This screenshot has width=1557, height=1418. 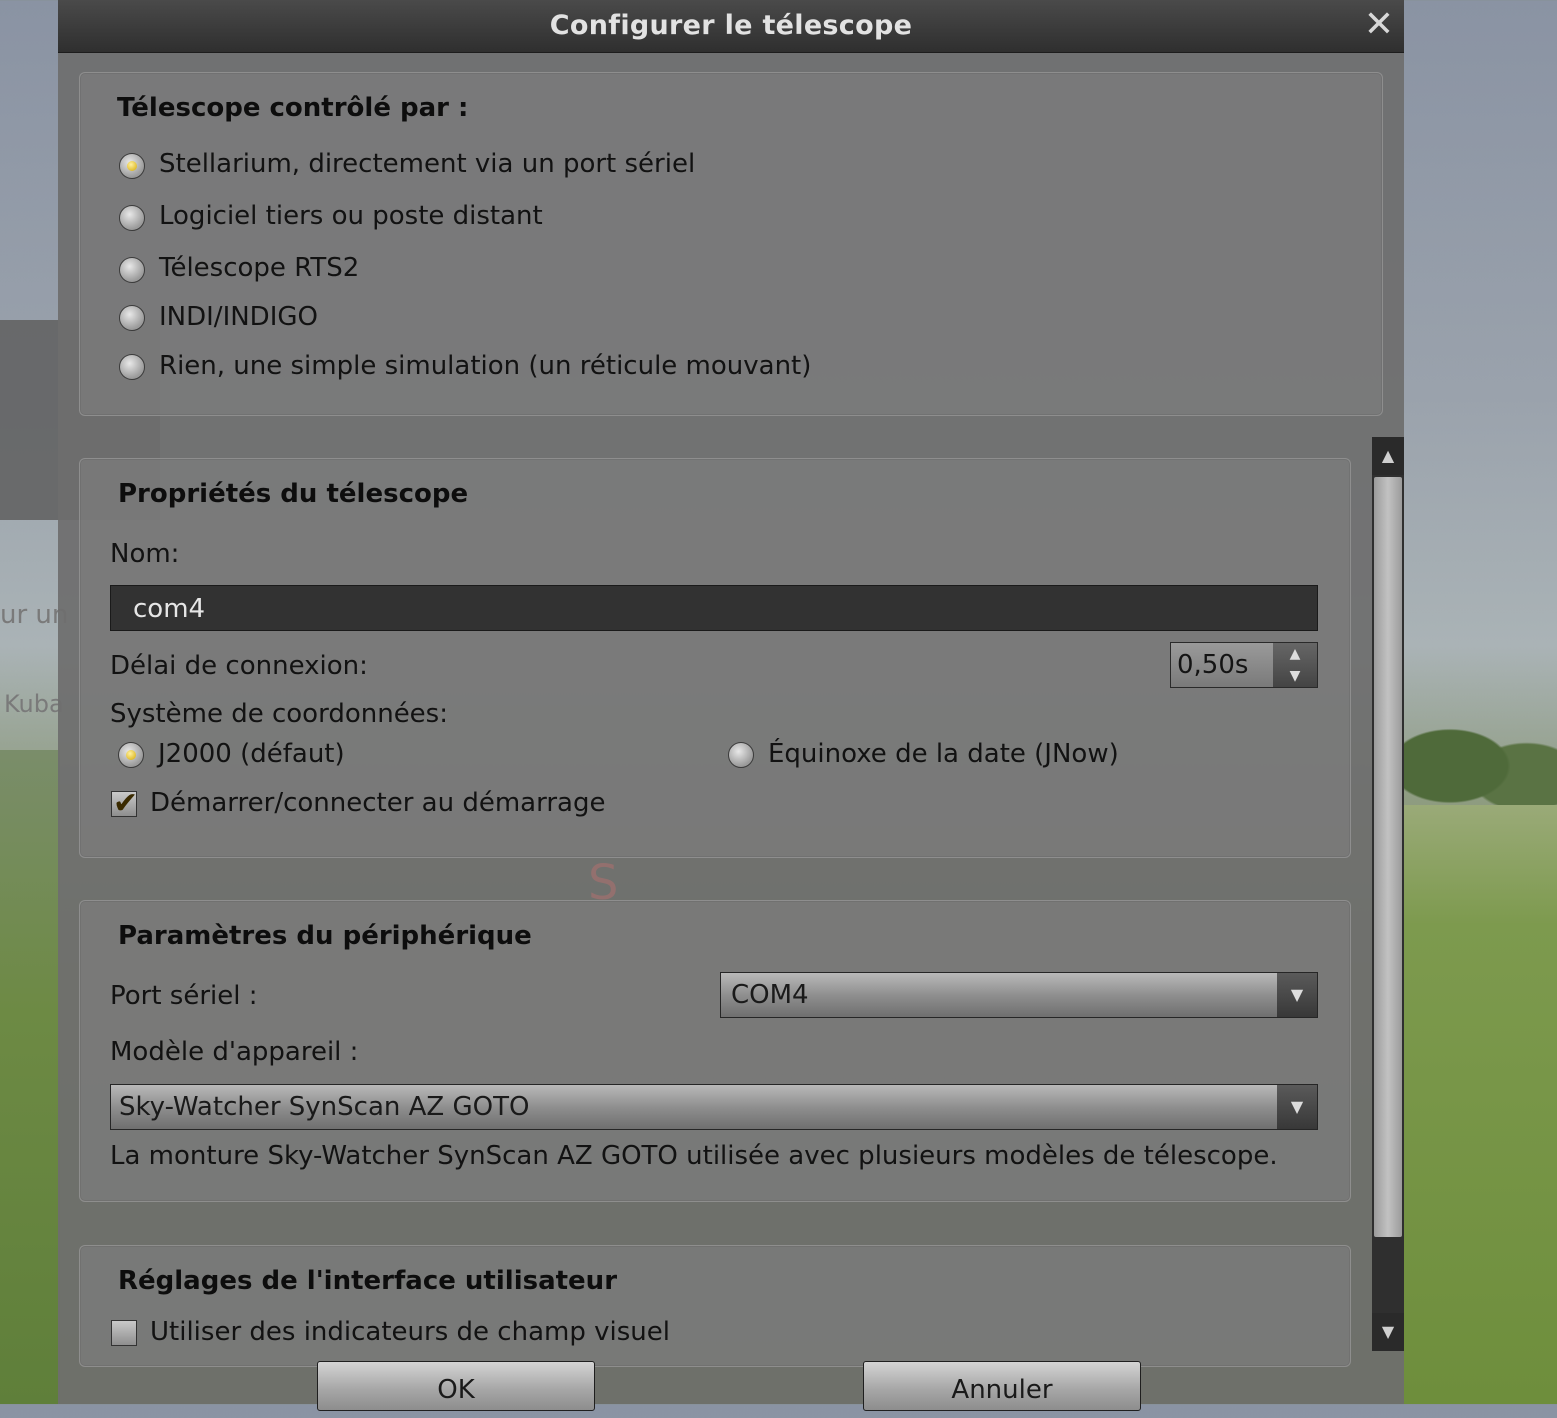 What do you see at coordinates (714, 1107) in the screenshot?
I see `model-combobox: Sky-Watcher SynScan AZ GOTO ▼` at bounding box center [714, 1107].